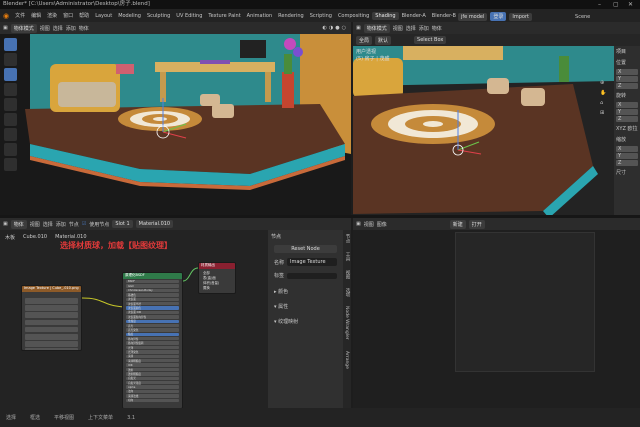 This screenshot has width=640, height=427. Describe the element at coordinates (152, 295) in the screenshot. I see `bsdf-socket-row: 基础色` at that location.